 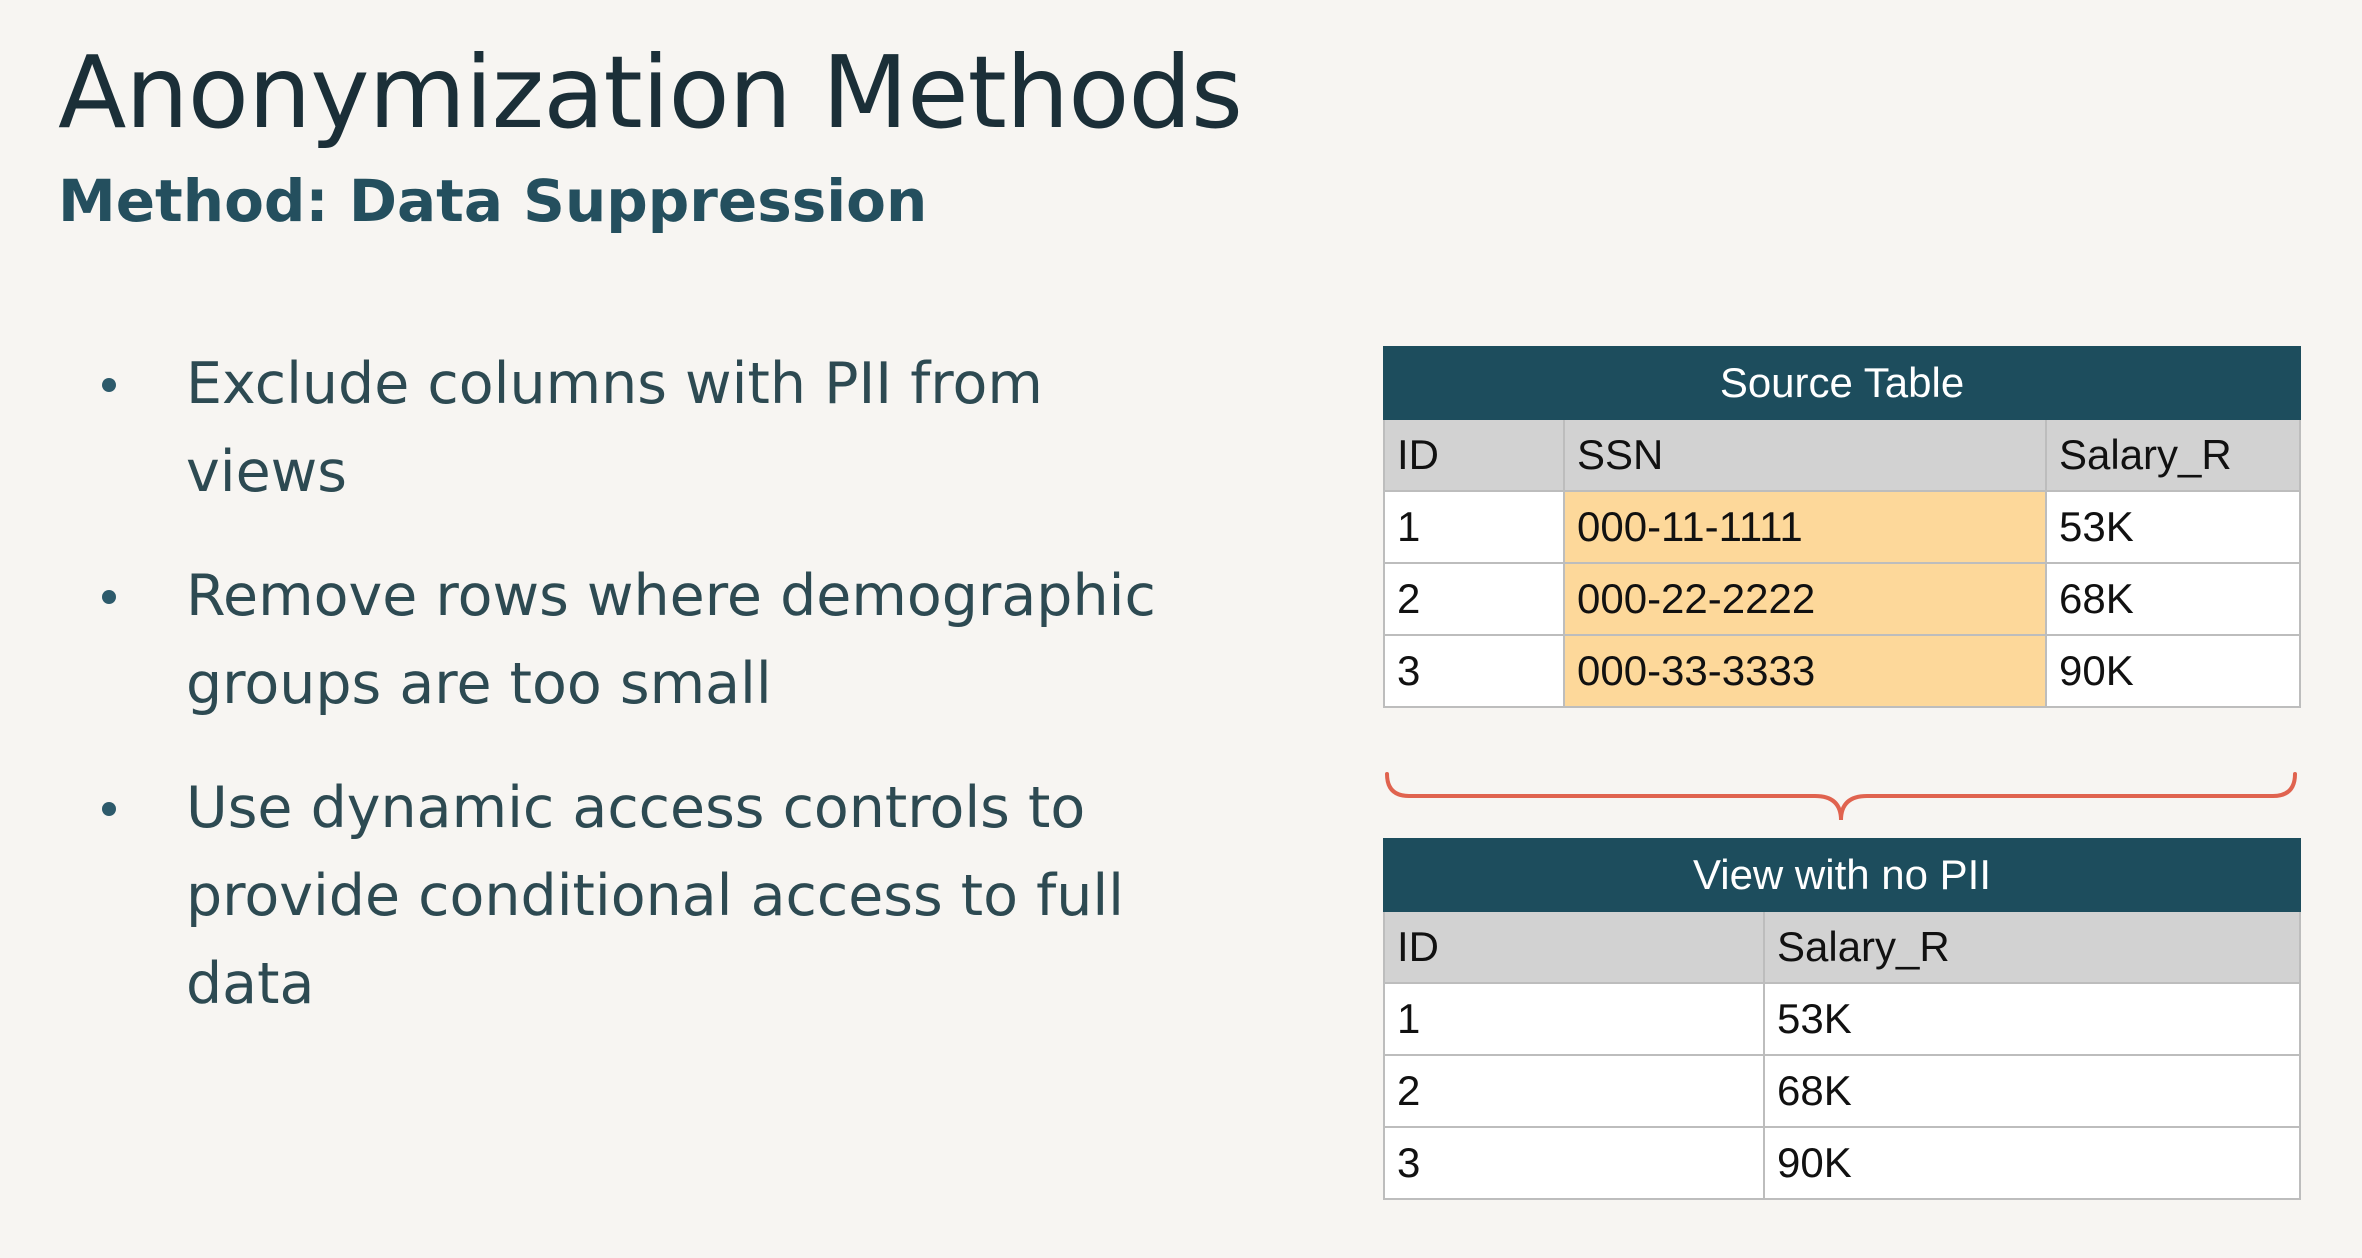 What do you see at coordinates (1805, 599) in the screenshot?
I see `ssn-cell: 000-22-2222` at bounding box center [1805, 599].